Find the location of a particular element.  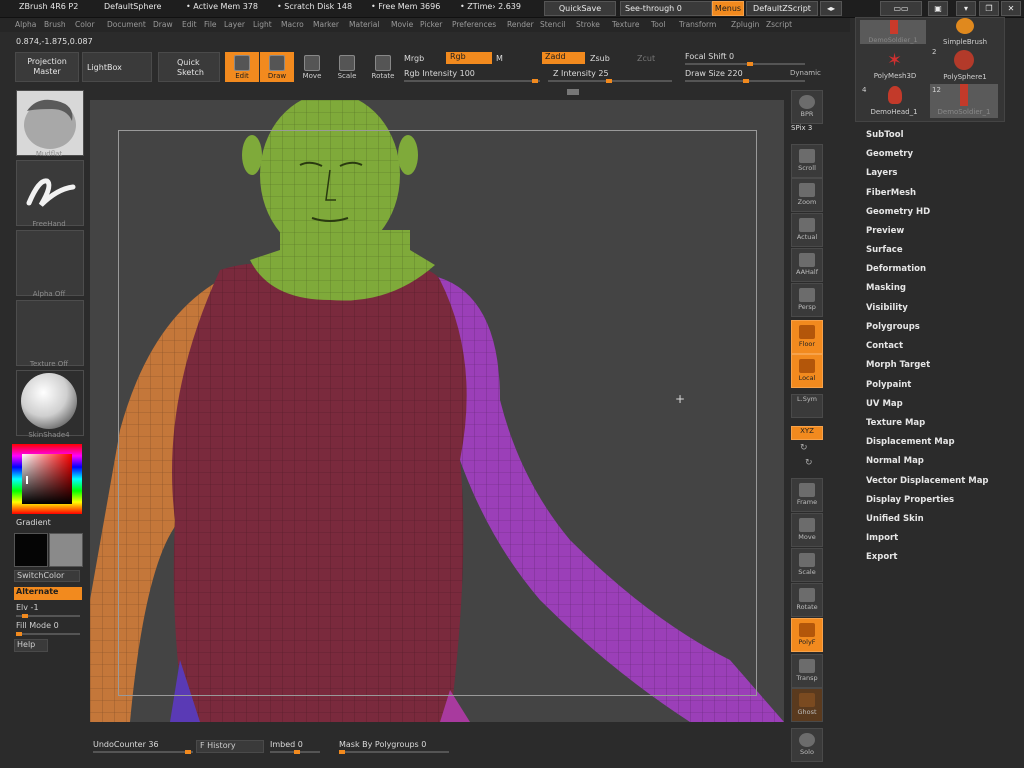

tool-menu-masking: Masking is located at coordinates (886, 288).